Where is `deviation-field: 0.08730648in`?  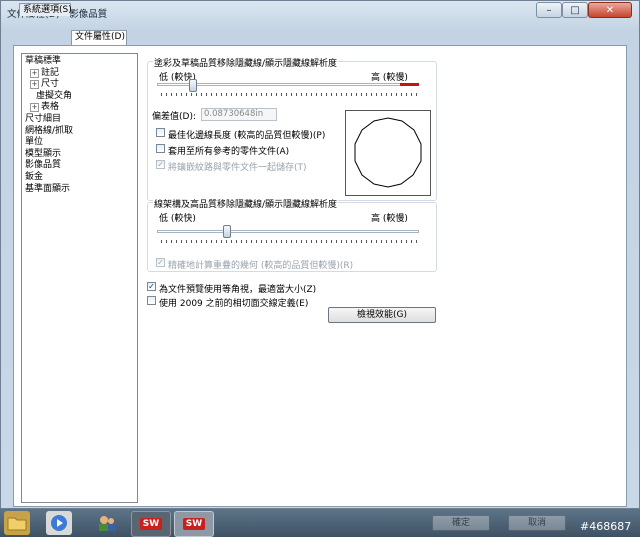
deviation-field: 0.08730648in is located at coordinates (239, 114).